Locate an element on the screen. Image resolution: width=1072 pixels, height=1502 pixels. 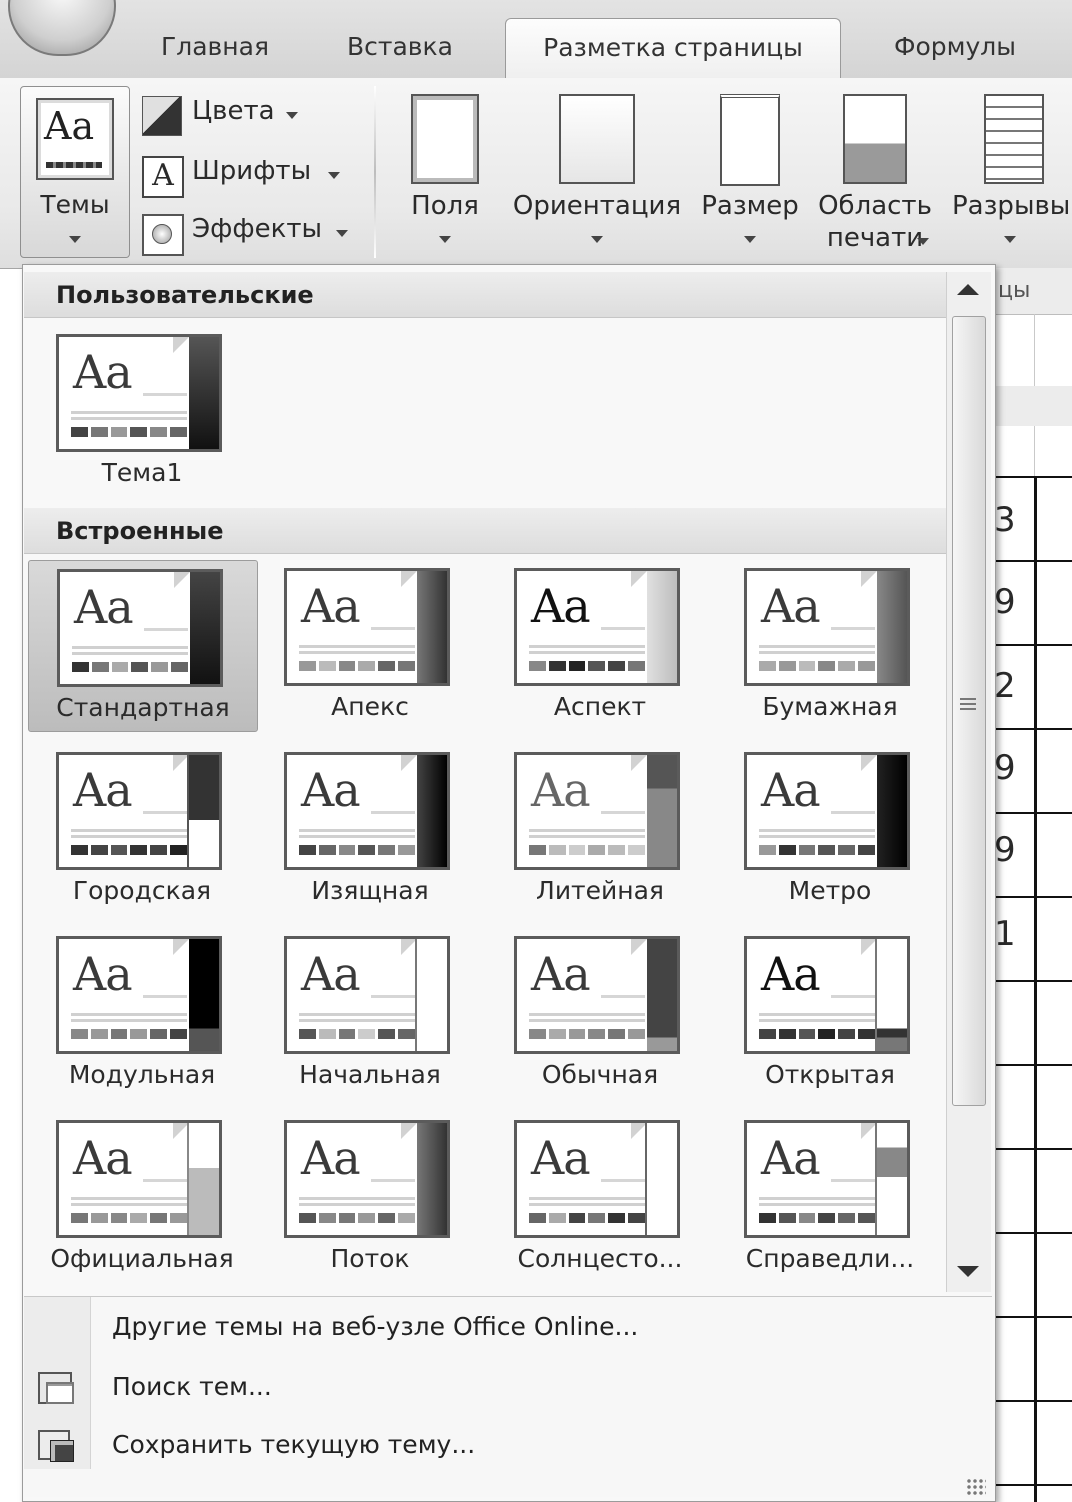
effects-label: Эффекты is located at coordinates (257, 229).